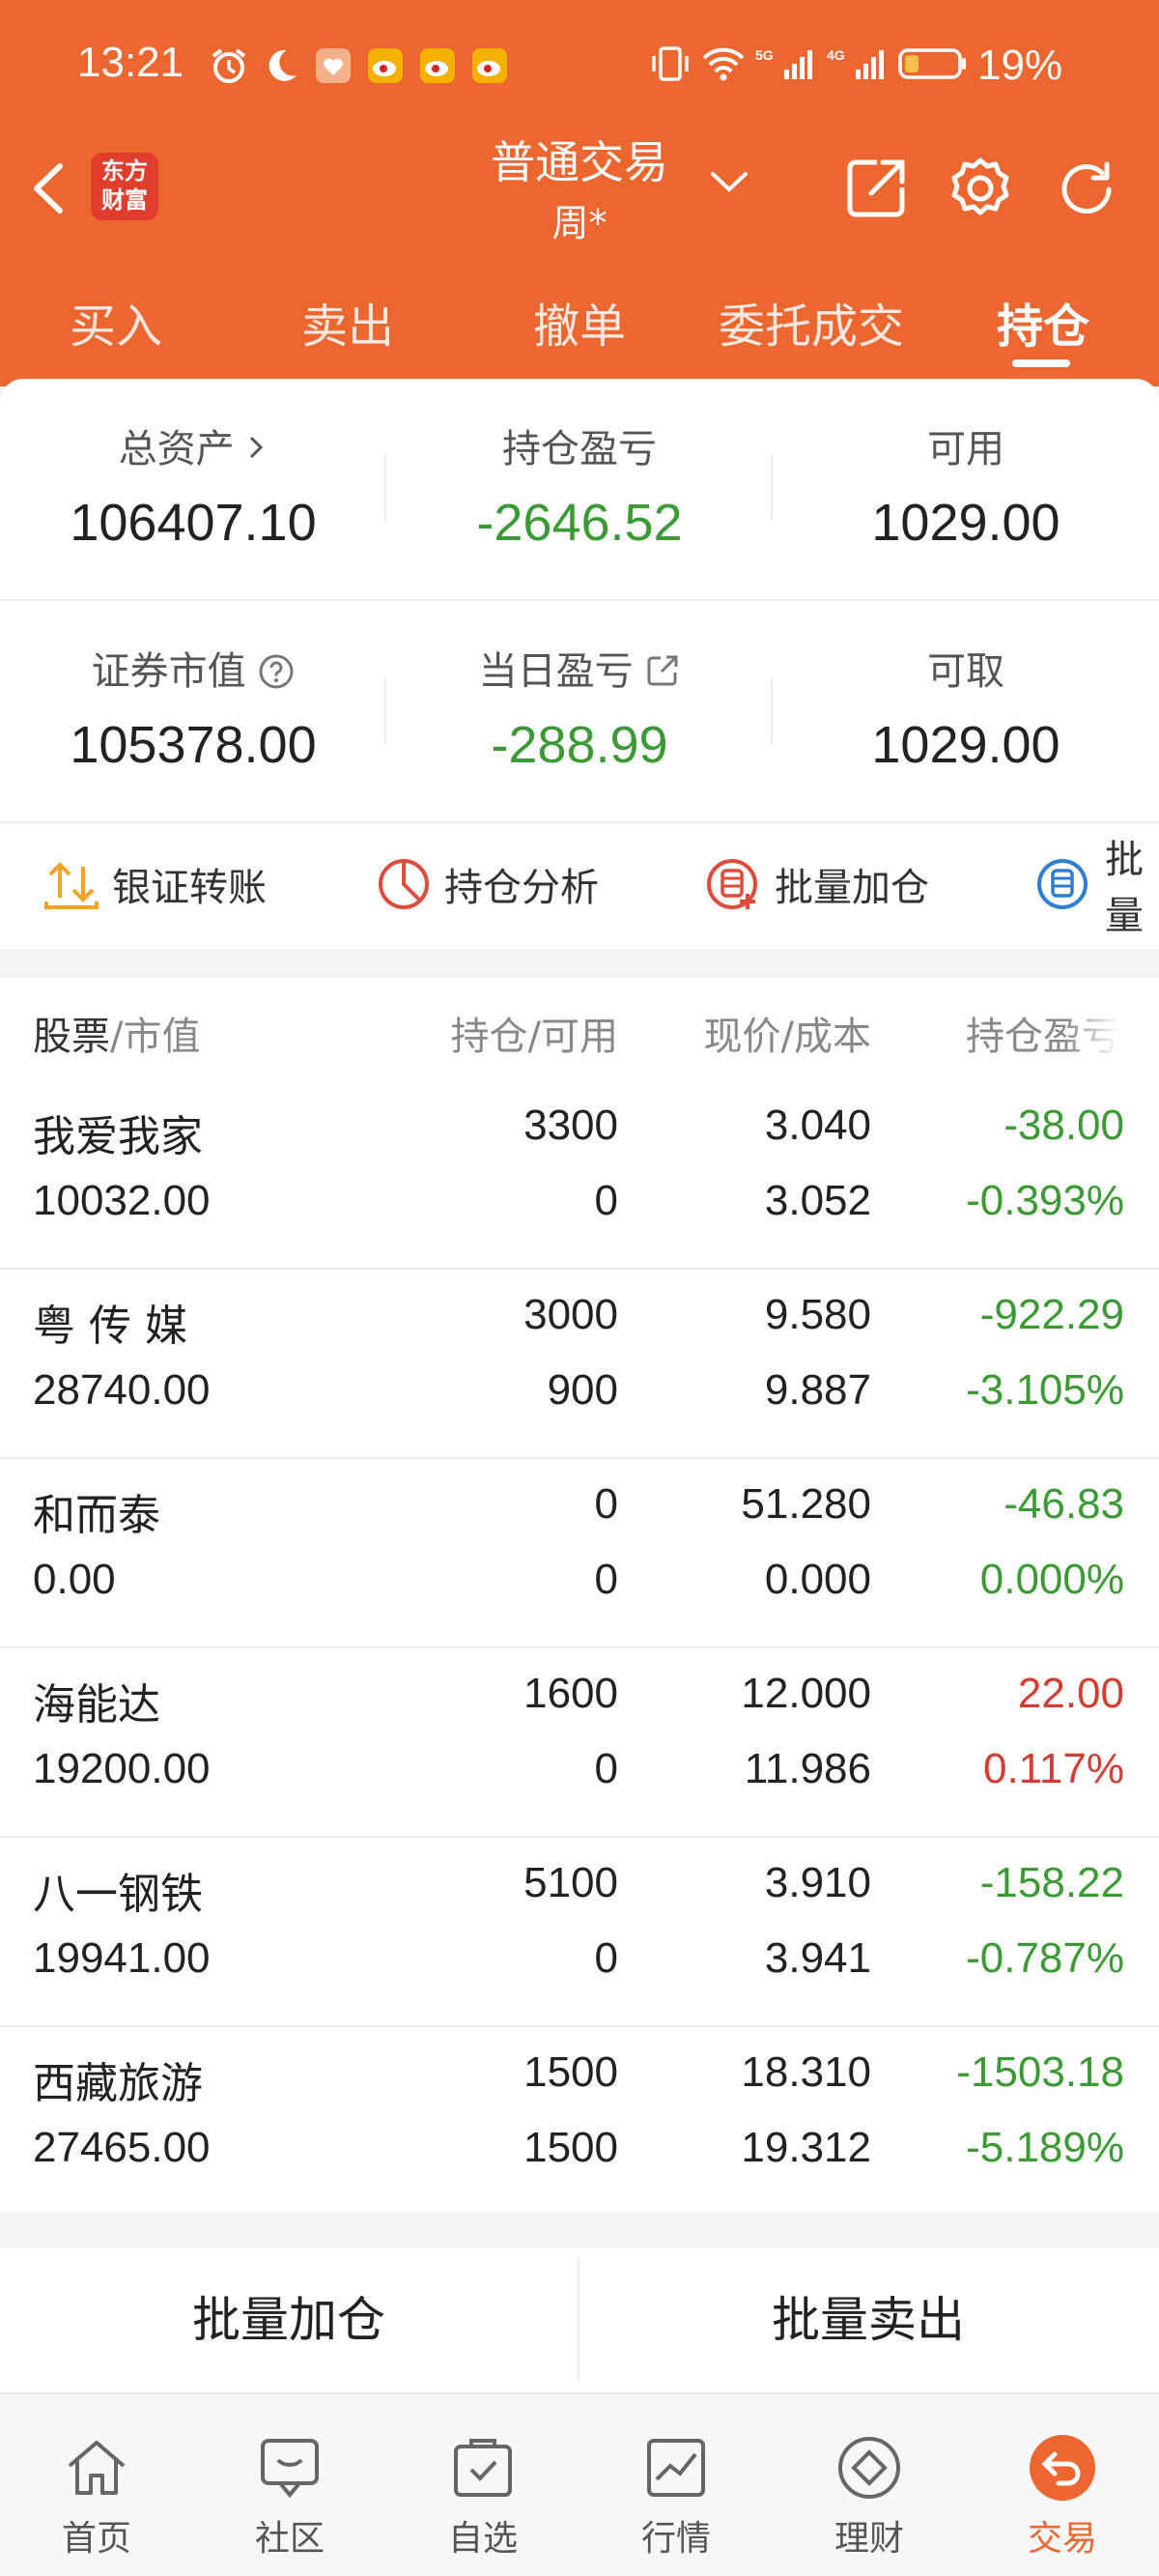  I want to click on chevron-down-icon, so click(729, 182).